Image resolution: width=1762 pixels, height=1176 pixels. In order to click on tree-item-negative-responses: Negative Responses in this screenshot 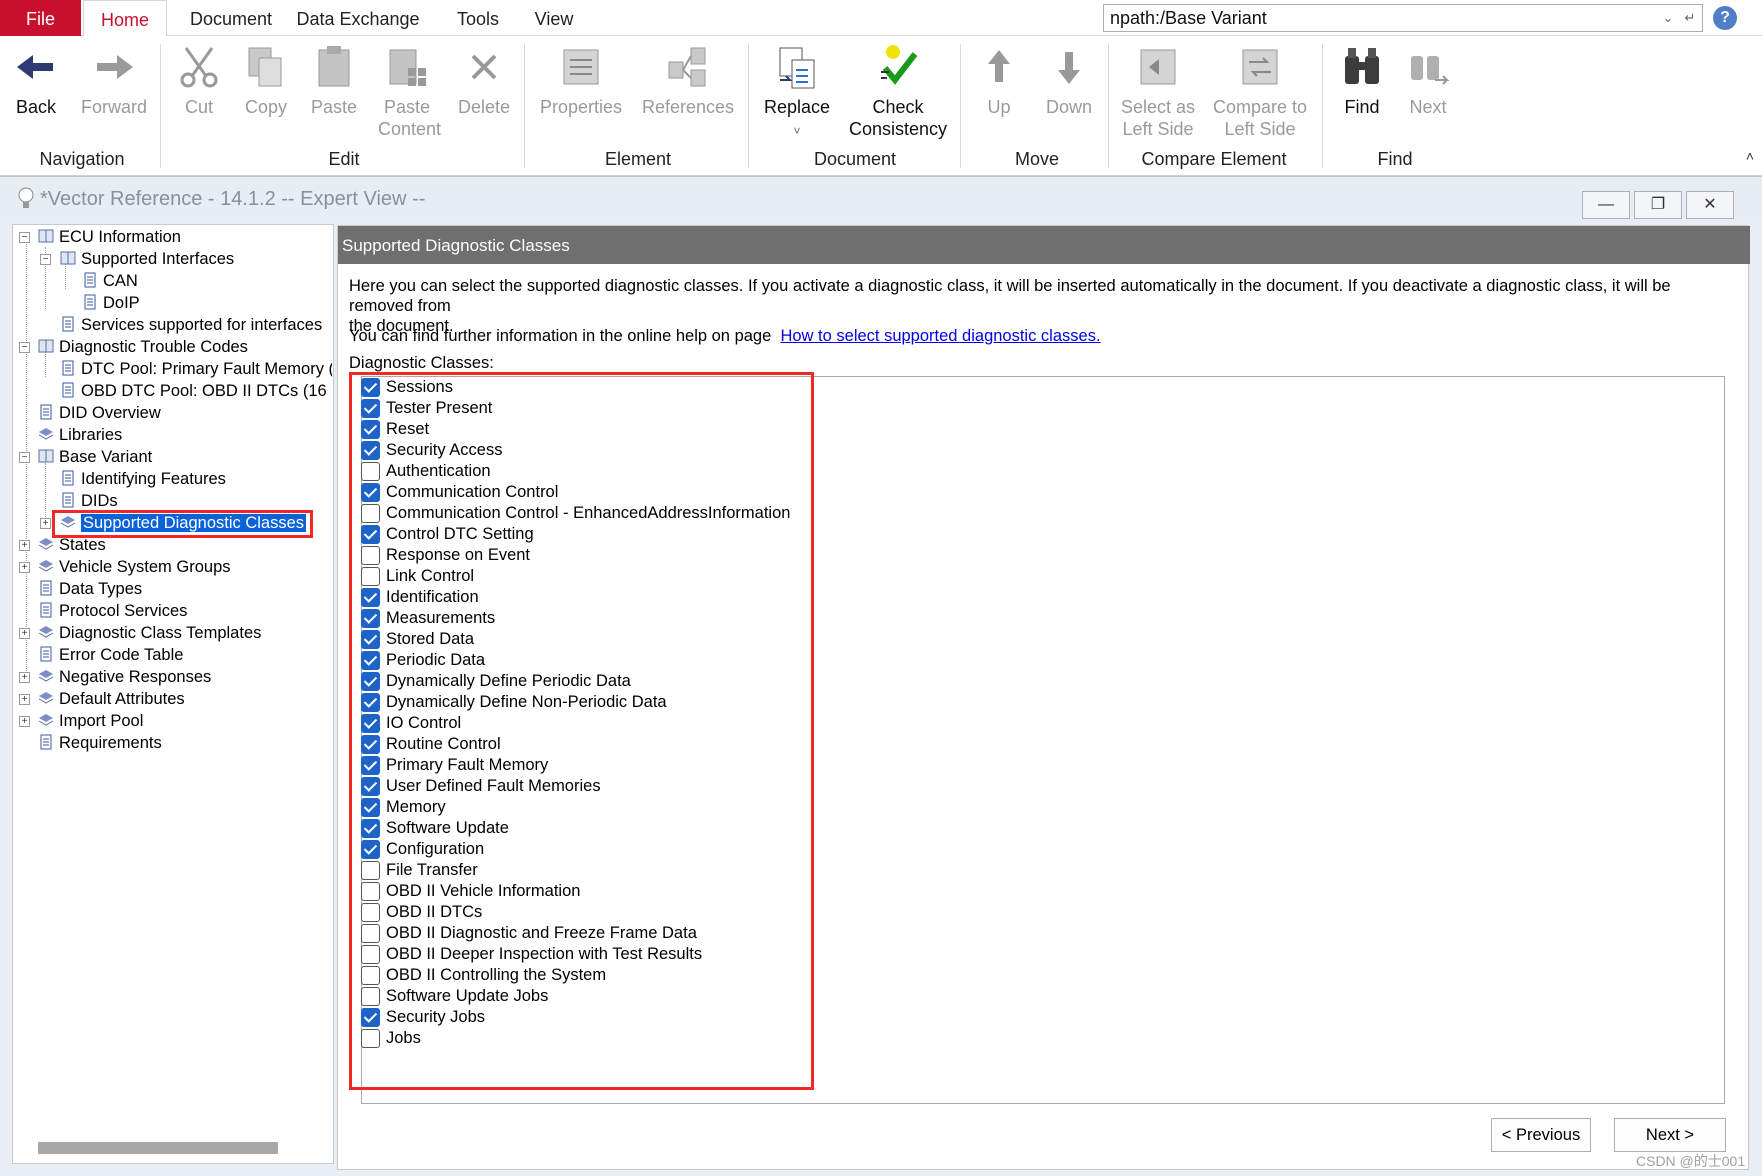, I will do `click(124, 677)`.